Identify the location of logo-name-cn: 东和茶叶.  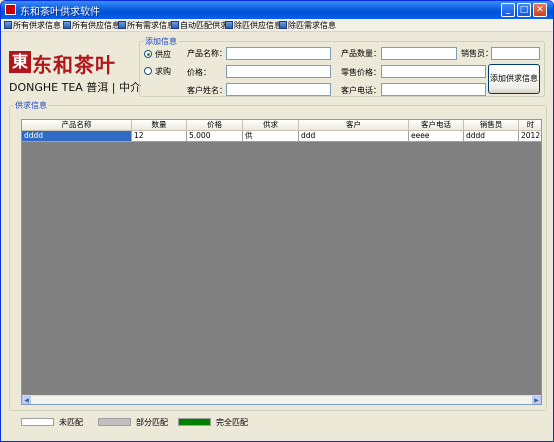
(74, 65).